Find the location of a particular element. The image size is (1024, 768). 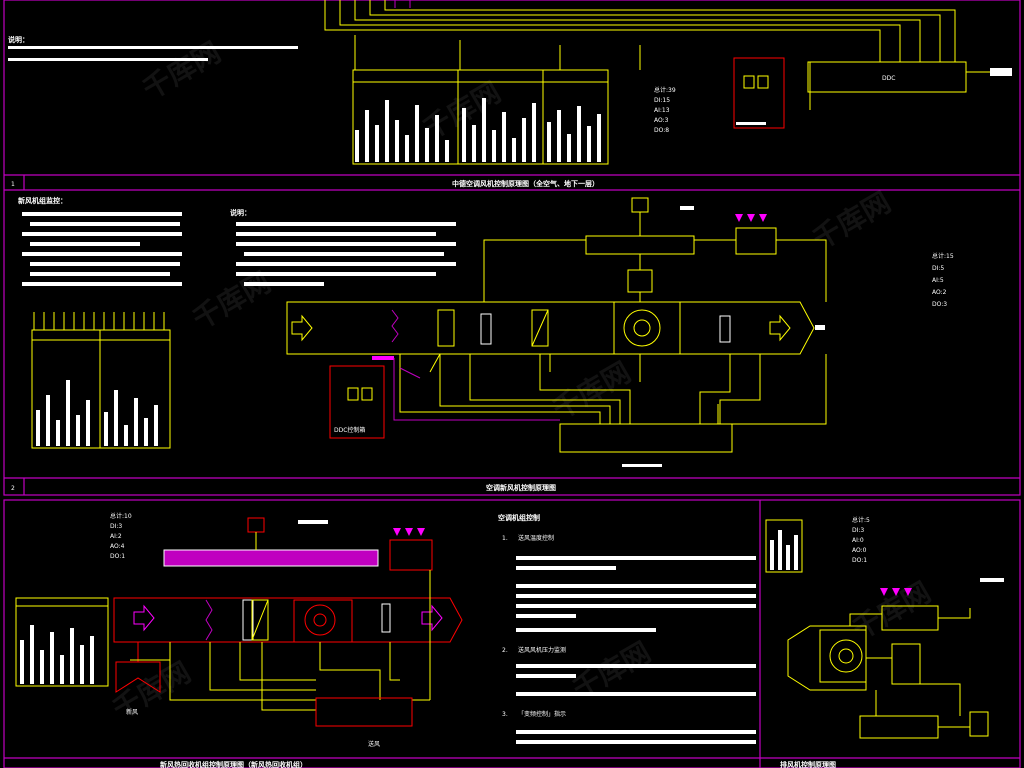

section3-inlet-label: 新风 is located at coordinates (132, 712).